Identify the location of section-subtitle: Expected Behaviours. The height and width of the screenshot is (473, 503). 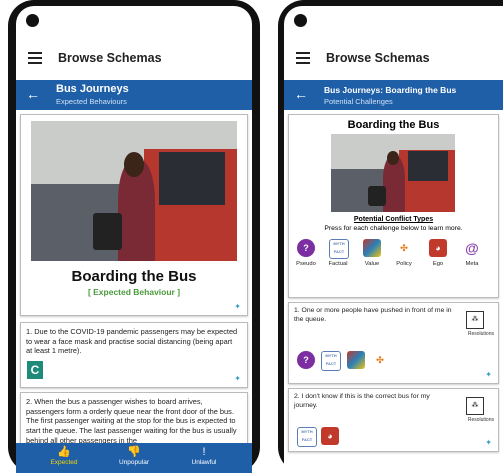
(91, 101).